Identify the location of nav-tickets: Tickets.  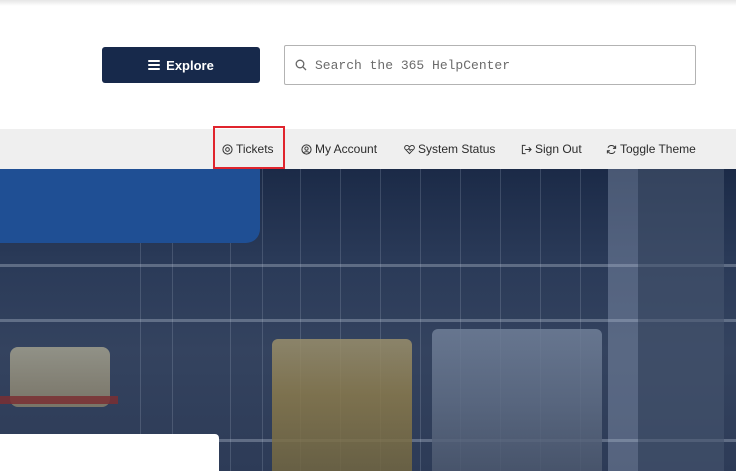
(248, 149).